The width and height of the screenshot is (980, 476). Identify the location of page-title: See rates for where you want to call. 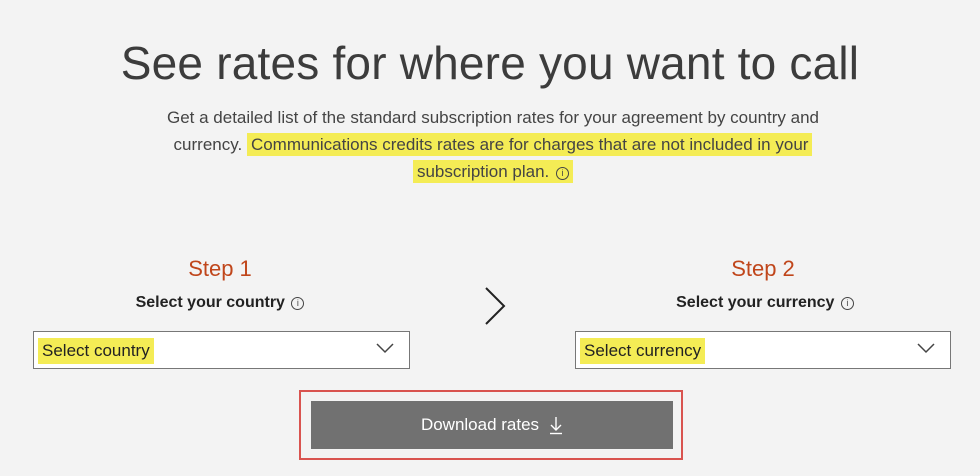
(490, 63).